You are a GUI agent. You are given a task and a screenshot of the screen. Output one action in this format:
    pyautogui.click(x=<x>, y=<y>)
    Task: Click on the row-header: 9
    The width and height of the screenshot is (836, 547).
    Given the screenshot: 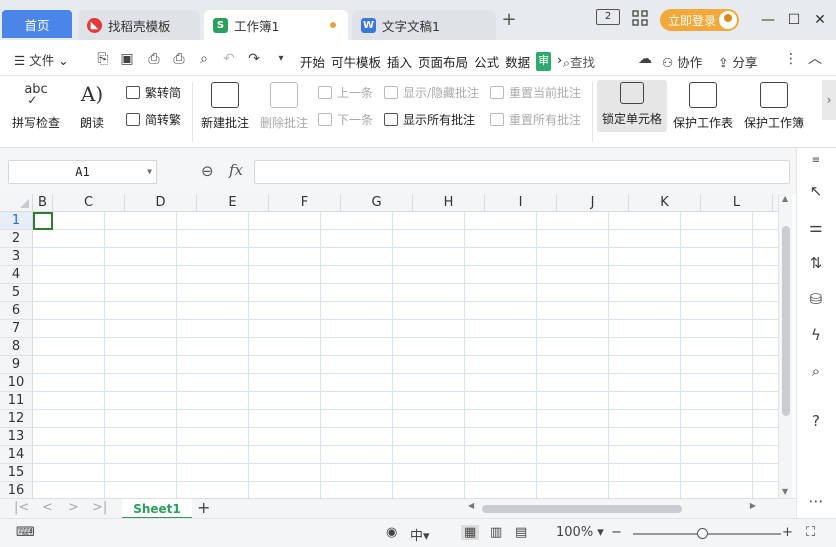 What is the action you would take?
    pyautogui.click(x=16, y=365)
    